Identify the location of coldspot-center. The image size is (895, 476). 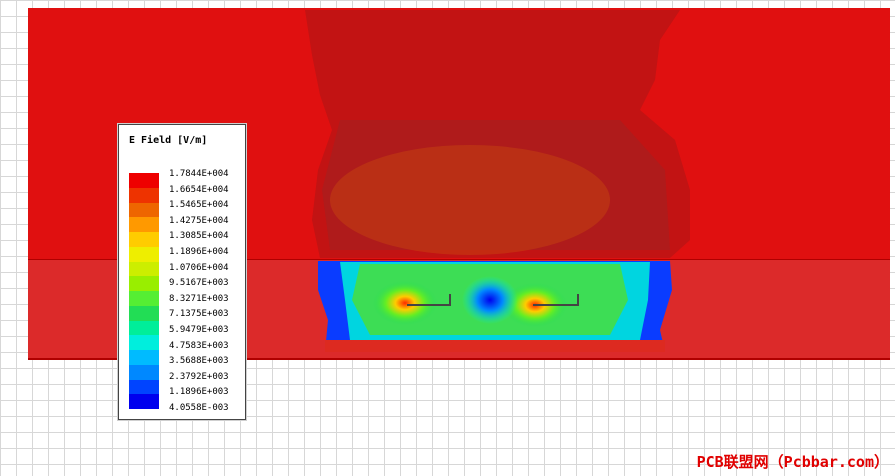
(490, 300).